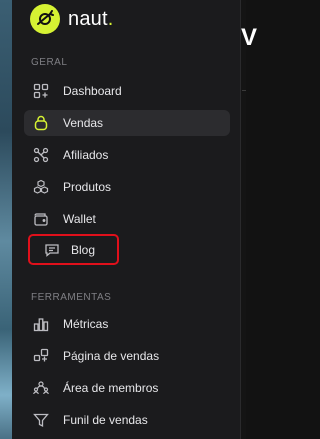 The image size is (320, 439). What do you see at coordinates (71, 297) in the screenshot?
I see `section-ferramentas-label: FERRAMENTAS` at bounding box center [71, 297].